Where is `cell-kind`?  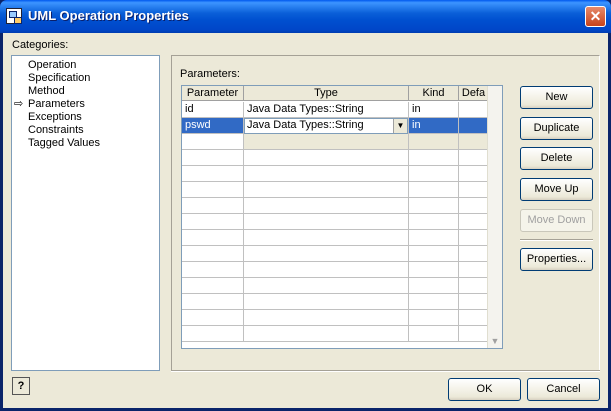 cell-kind is located at coordinates (434, 142).